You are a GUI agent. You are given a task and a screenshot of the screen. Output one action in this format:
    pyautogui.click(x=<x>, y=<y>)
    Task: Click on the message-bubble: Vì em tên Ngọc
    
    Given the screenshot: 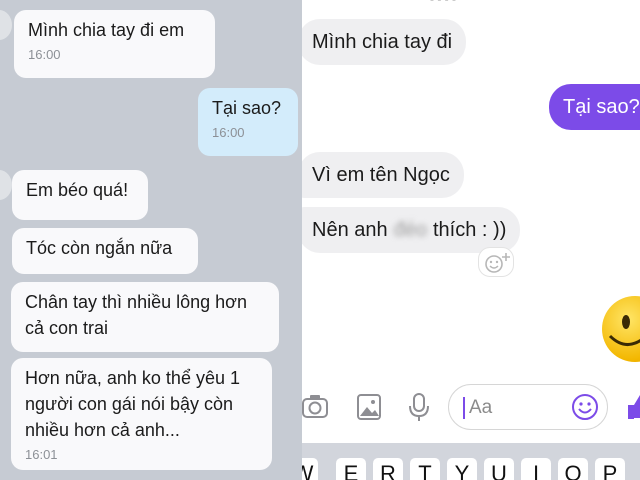 What is the action you would take?
    pyautogui.click(x=383, y=175)
    